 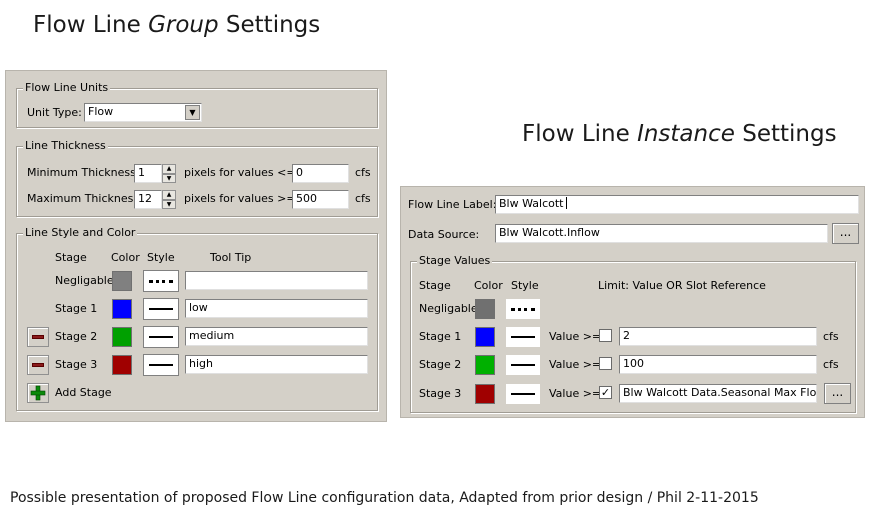 I want to click on value-prefix-stage-2: Value >=, so click(x=575, y=364).